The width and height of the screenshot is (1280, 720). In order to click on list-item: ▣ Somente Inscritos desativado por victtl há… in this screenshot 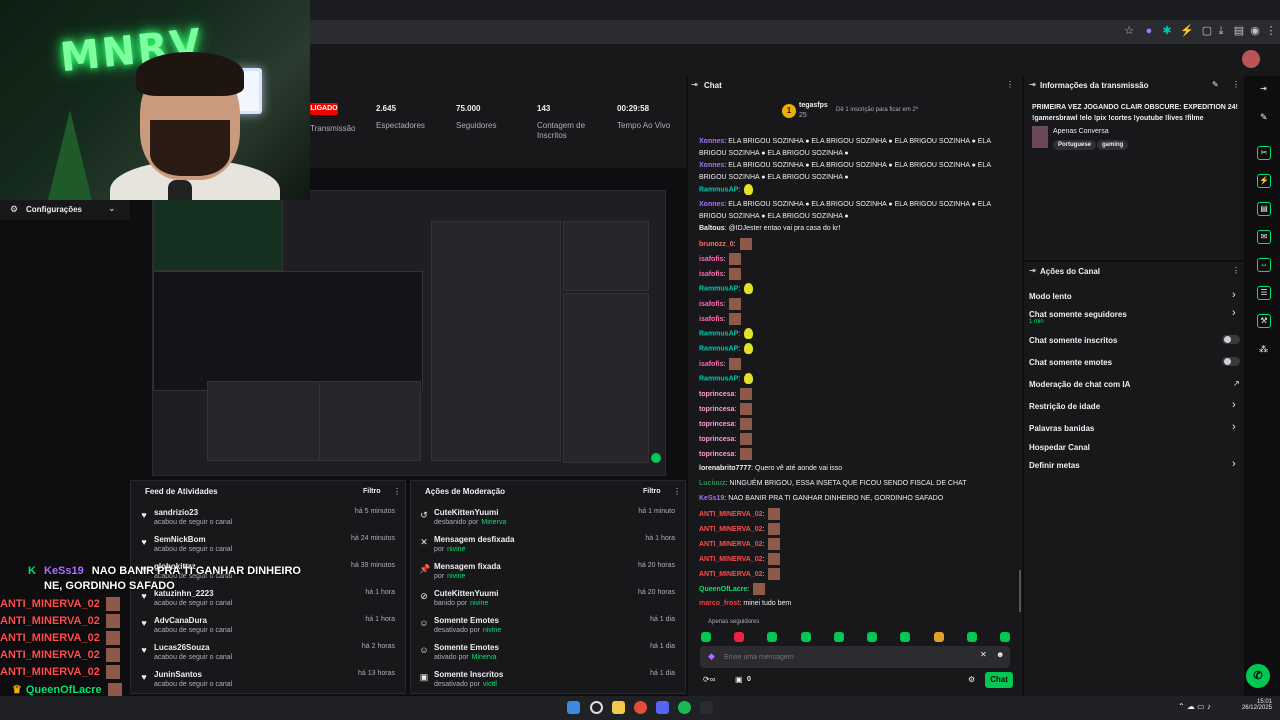, I will do `click(548, 680)`.